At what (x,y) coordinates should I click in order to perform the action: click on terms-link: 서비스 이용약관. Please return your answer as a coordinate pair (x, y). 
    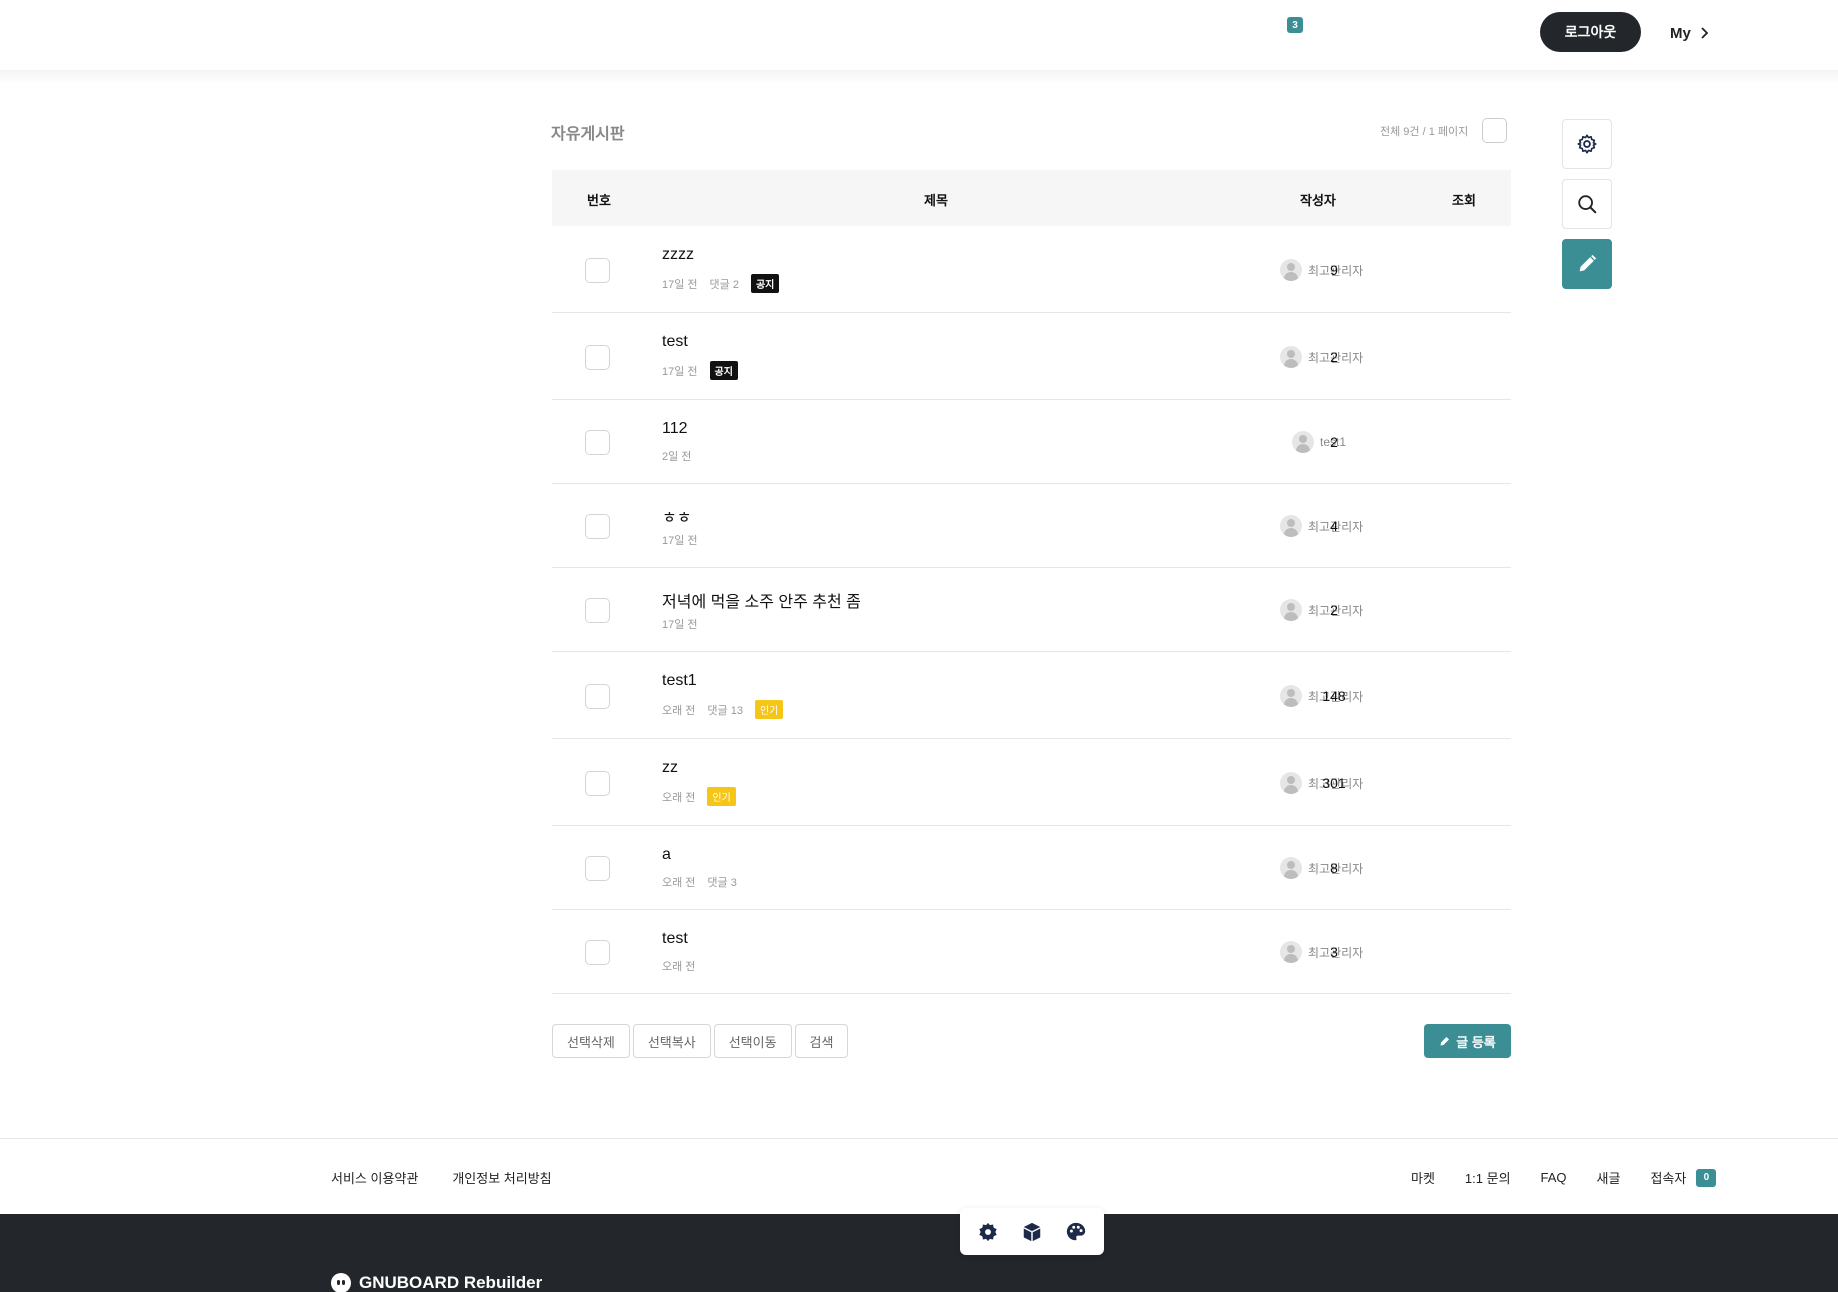
    Looking at the image, I should click on (374, 1177).